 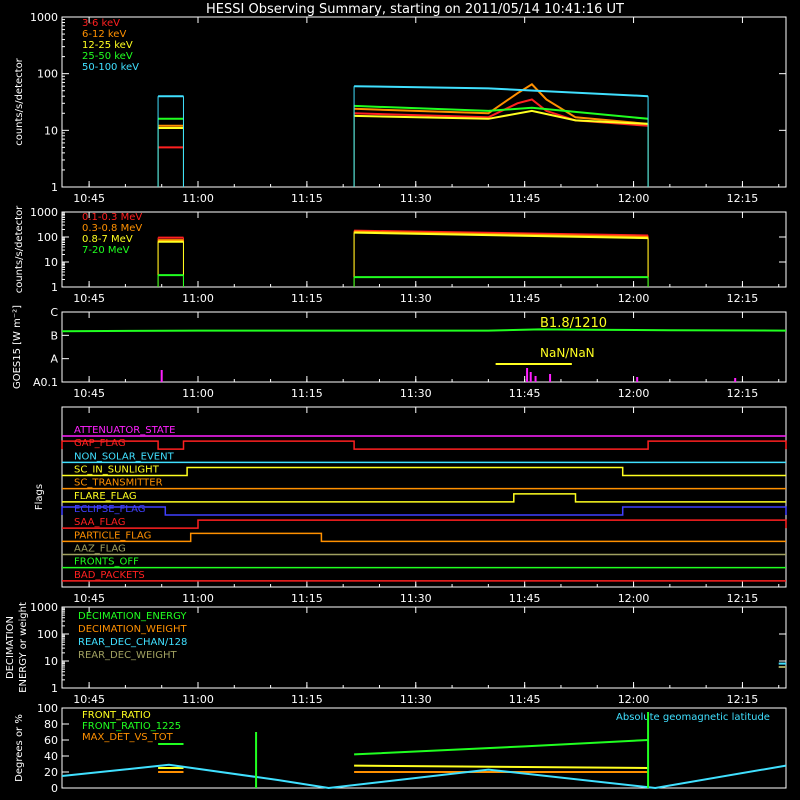 I want to click on legend-entry-4-2: REAR_DEC_CHAN/128, so click(x=132, y=642).